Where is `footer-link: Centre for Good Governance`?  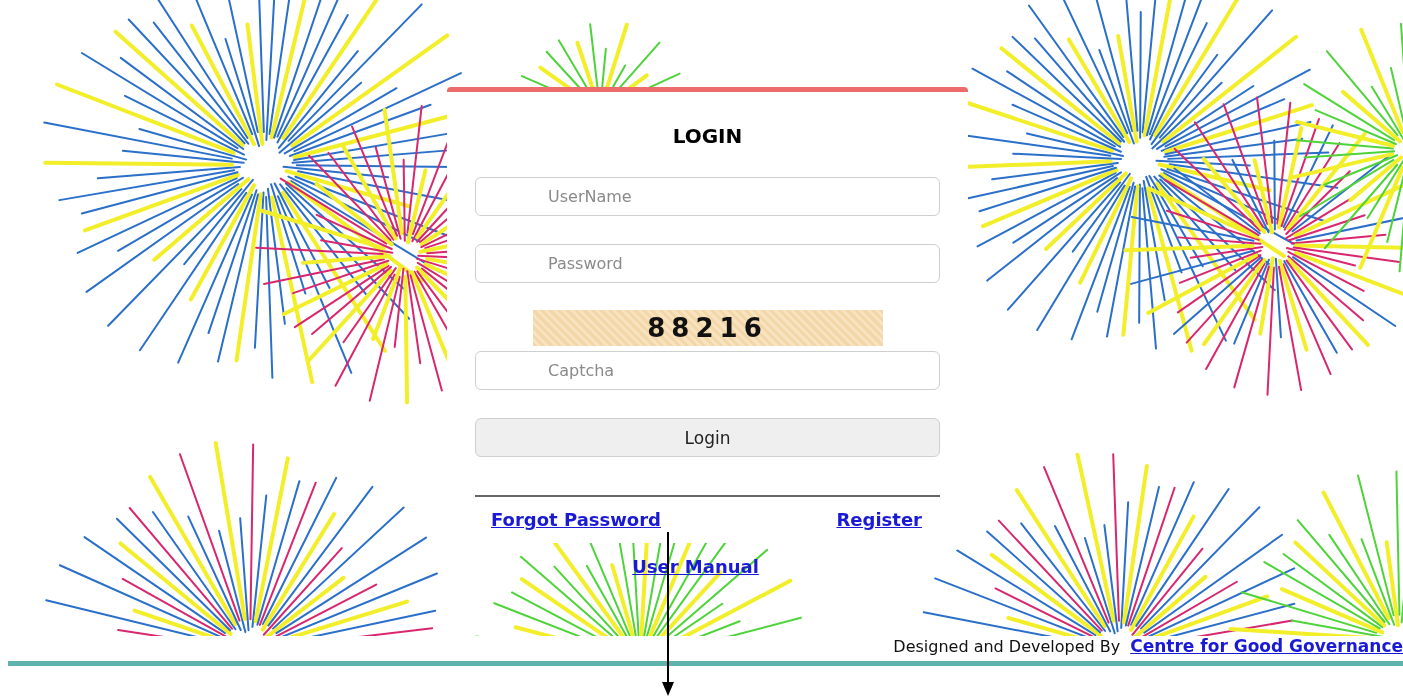
footer-link: Centre for Good Governance is located at coordinates (1266, 646).